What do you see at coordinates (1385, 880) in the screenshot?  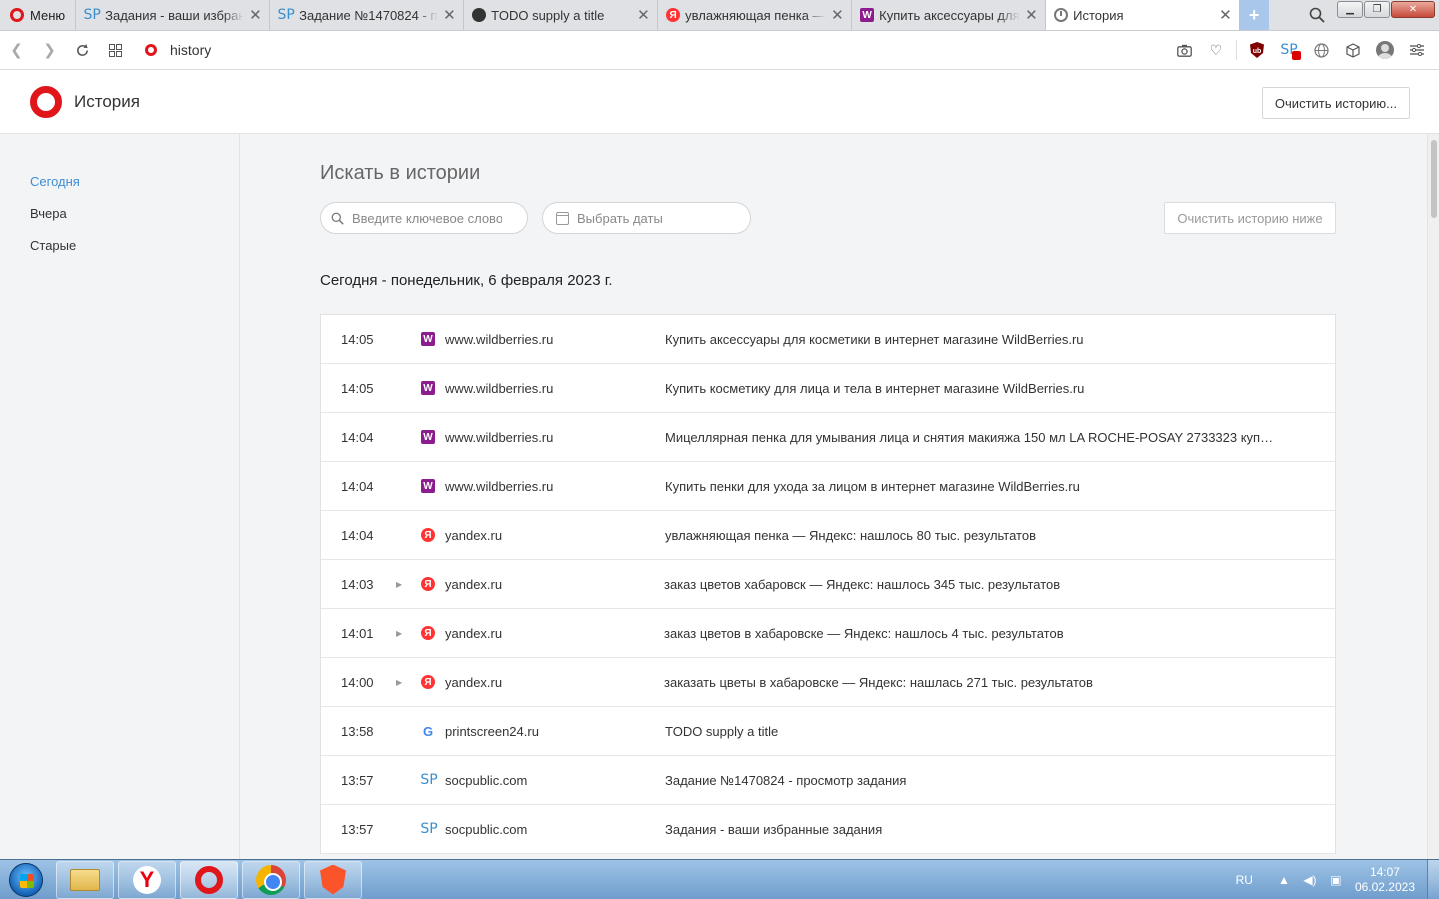 I see `taskbar-clock: 14:07 06.02.2023` at bounding box center [1385, 880].